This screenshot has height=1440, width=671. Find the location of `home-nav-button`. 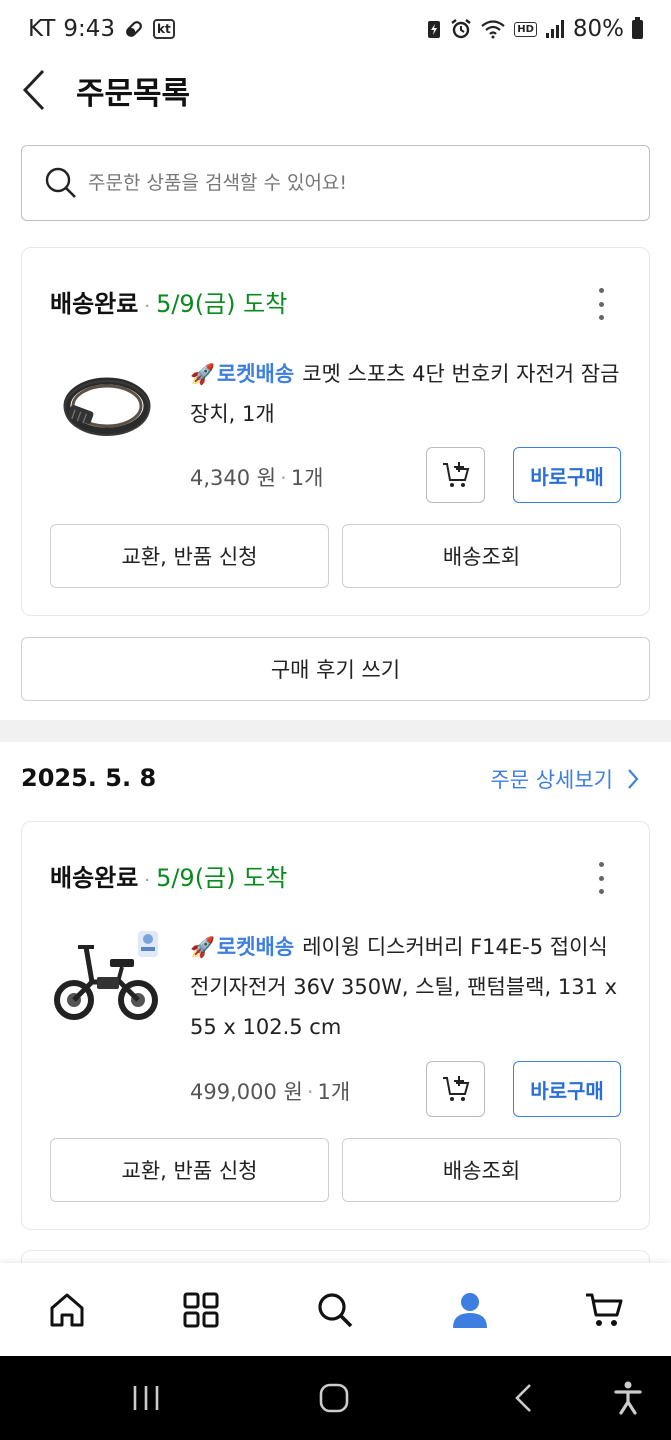

home-nav-button is located at coordinates (334, 1398).